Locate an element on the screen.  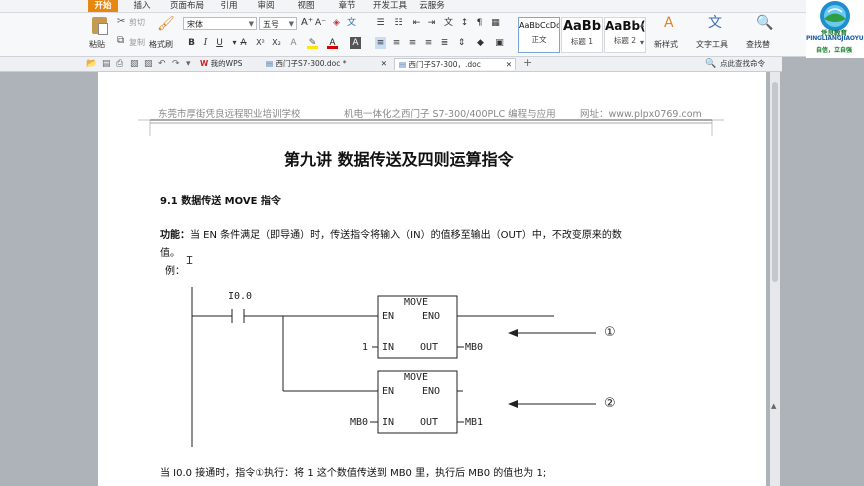
move1-in-value: 1 is located at coordinates (365, 347).